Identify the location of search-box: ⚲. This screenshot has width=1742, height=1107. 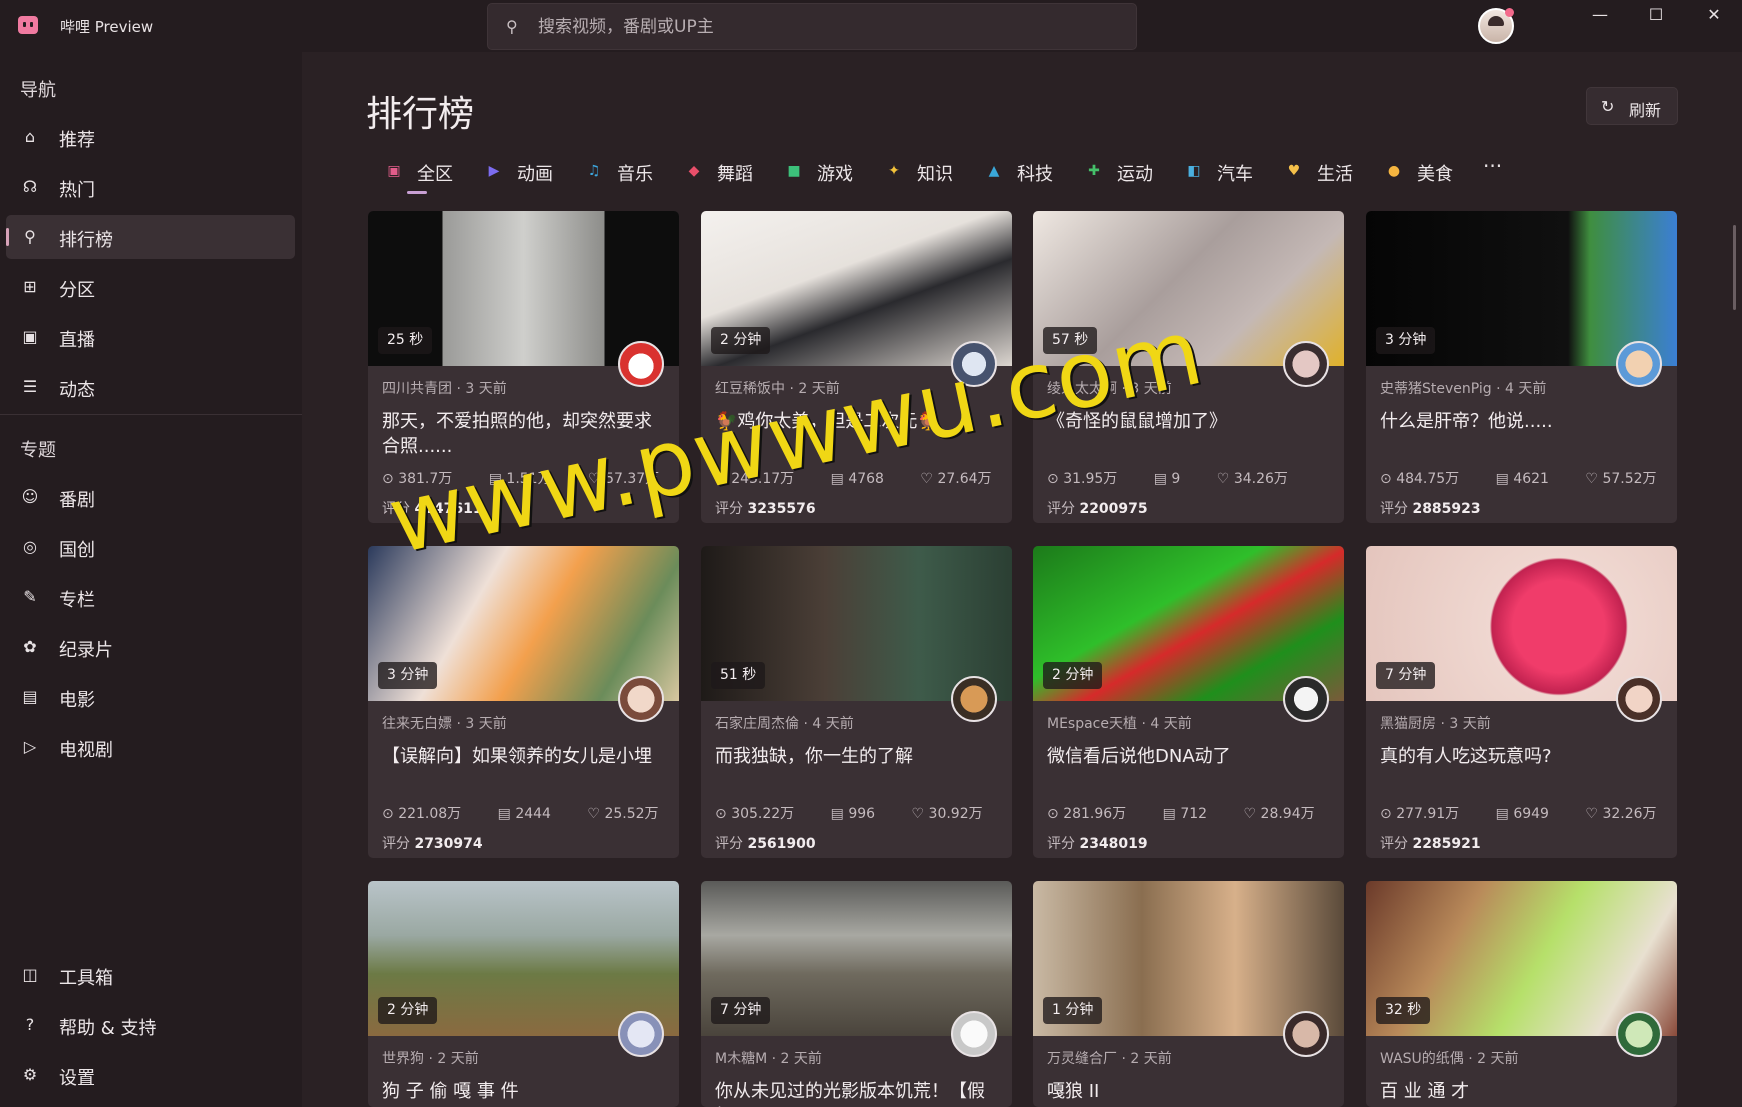
(812, 26).